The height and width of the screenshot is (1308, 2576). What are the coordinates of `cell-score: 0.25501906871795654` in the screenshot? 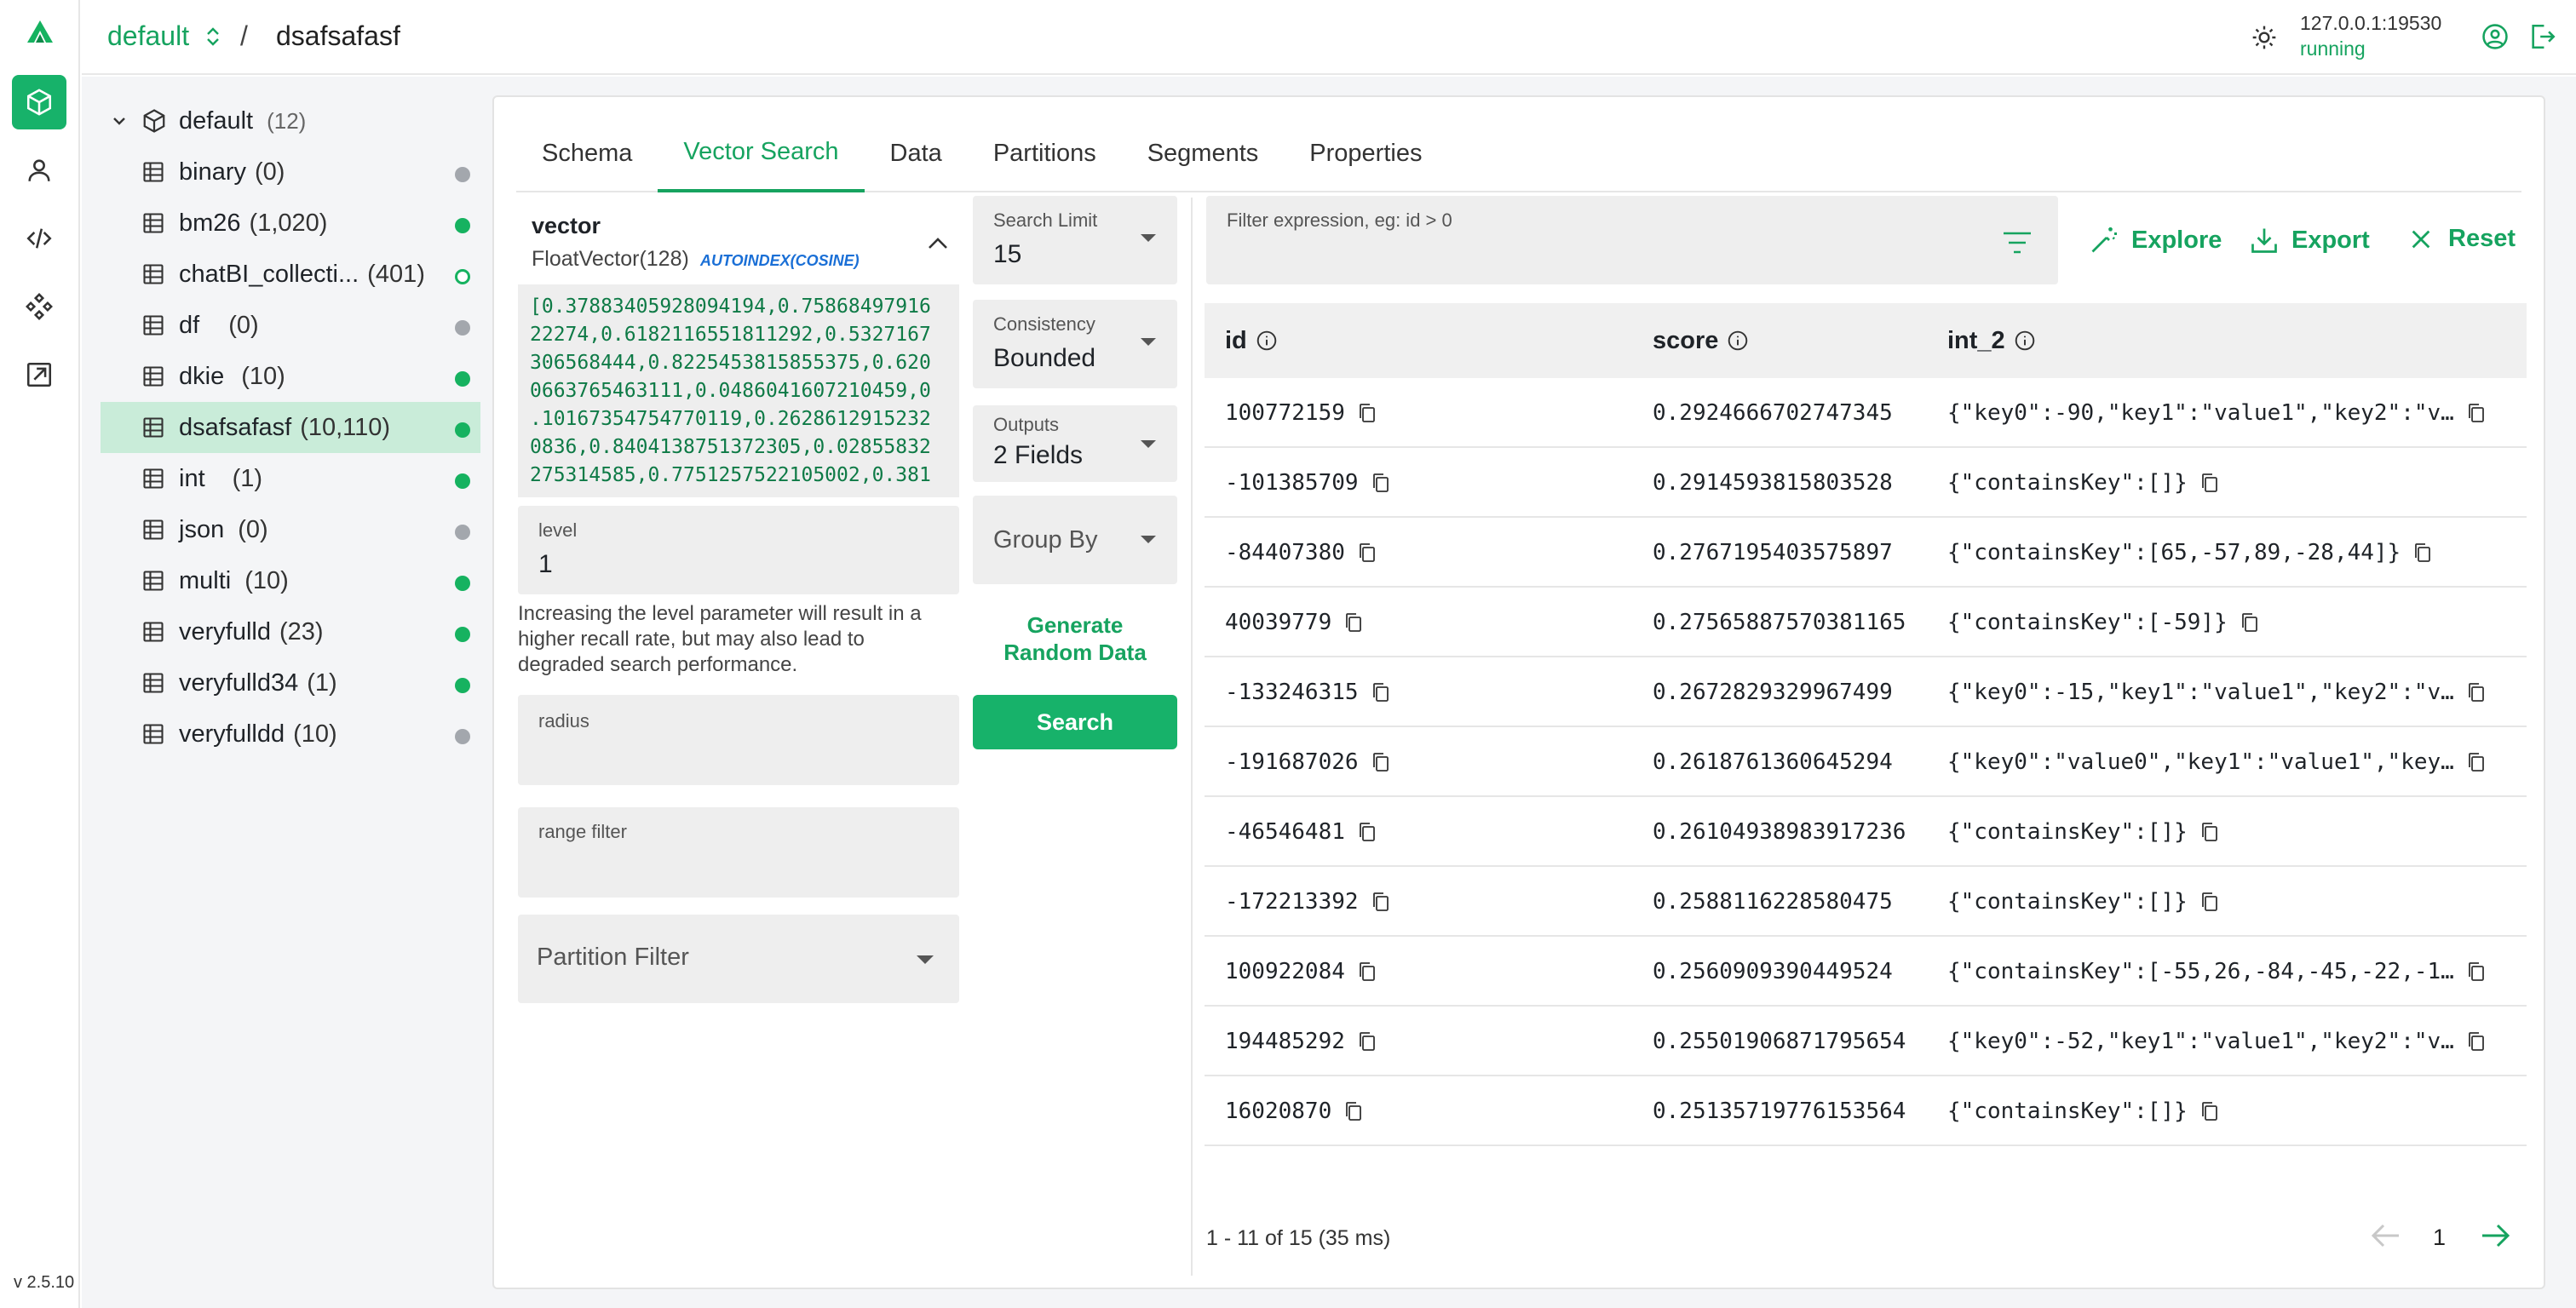 It's located at (1780, 1041).